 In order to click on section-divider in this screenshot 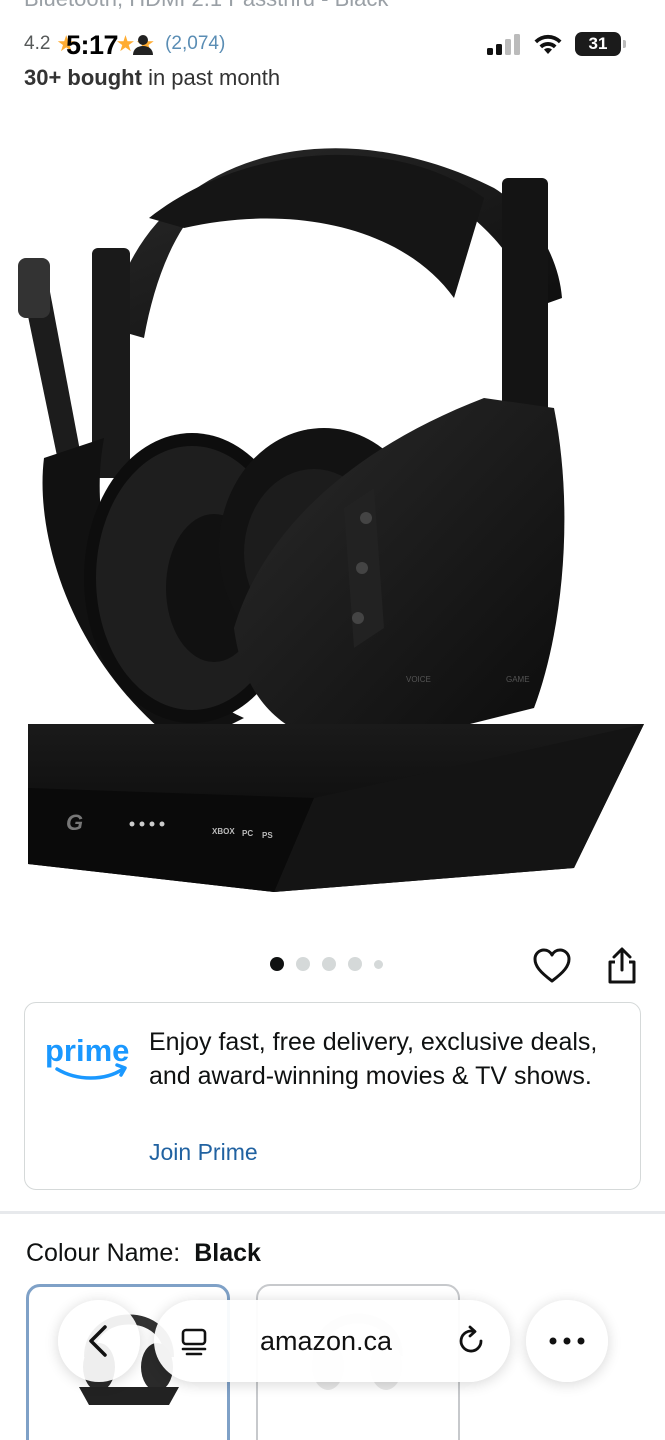, I will do `click(332, 1212)`.